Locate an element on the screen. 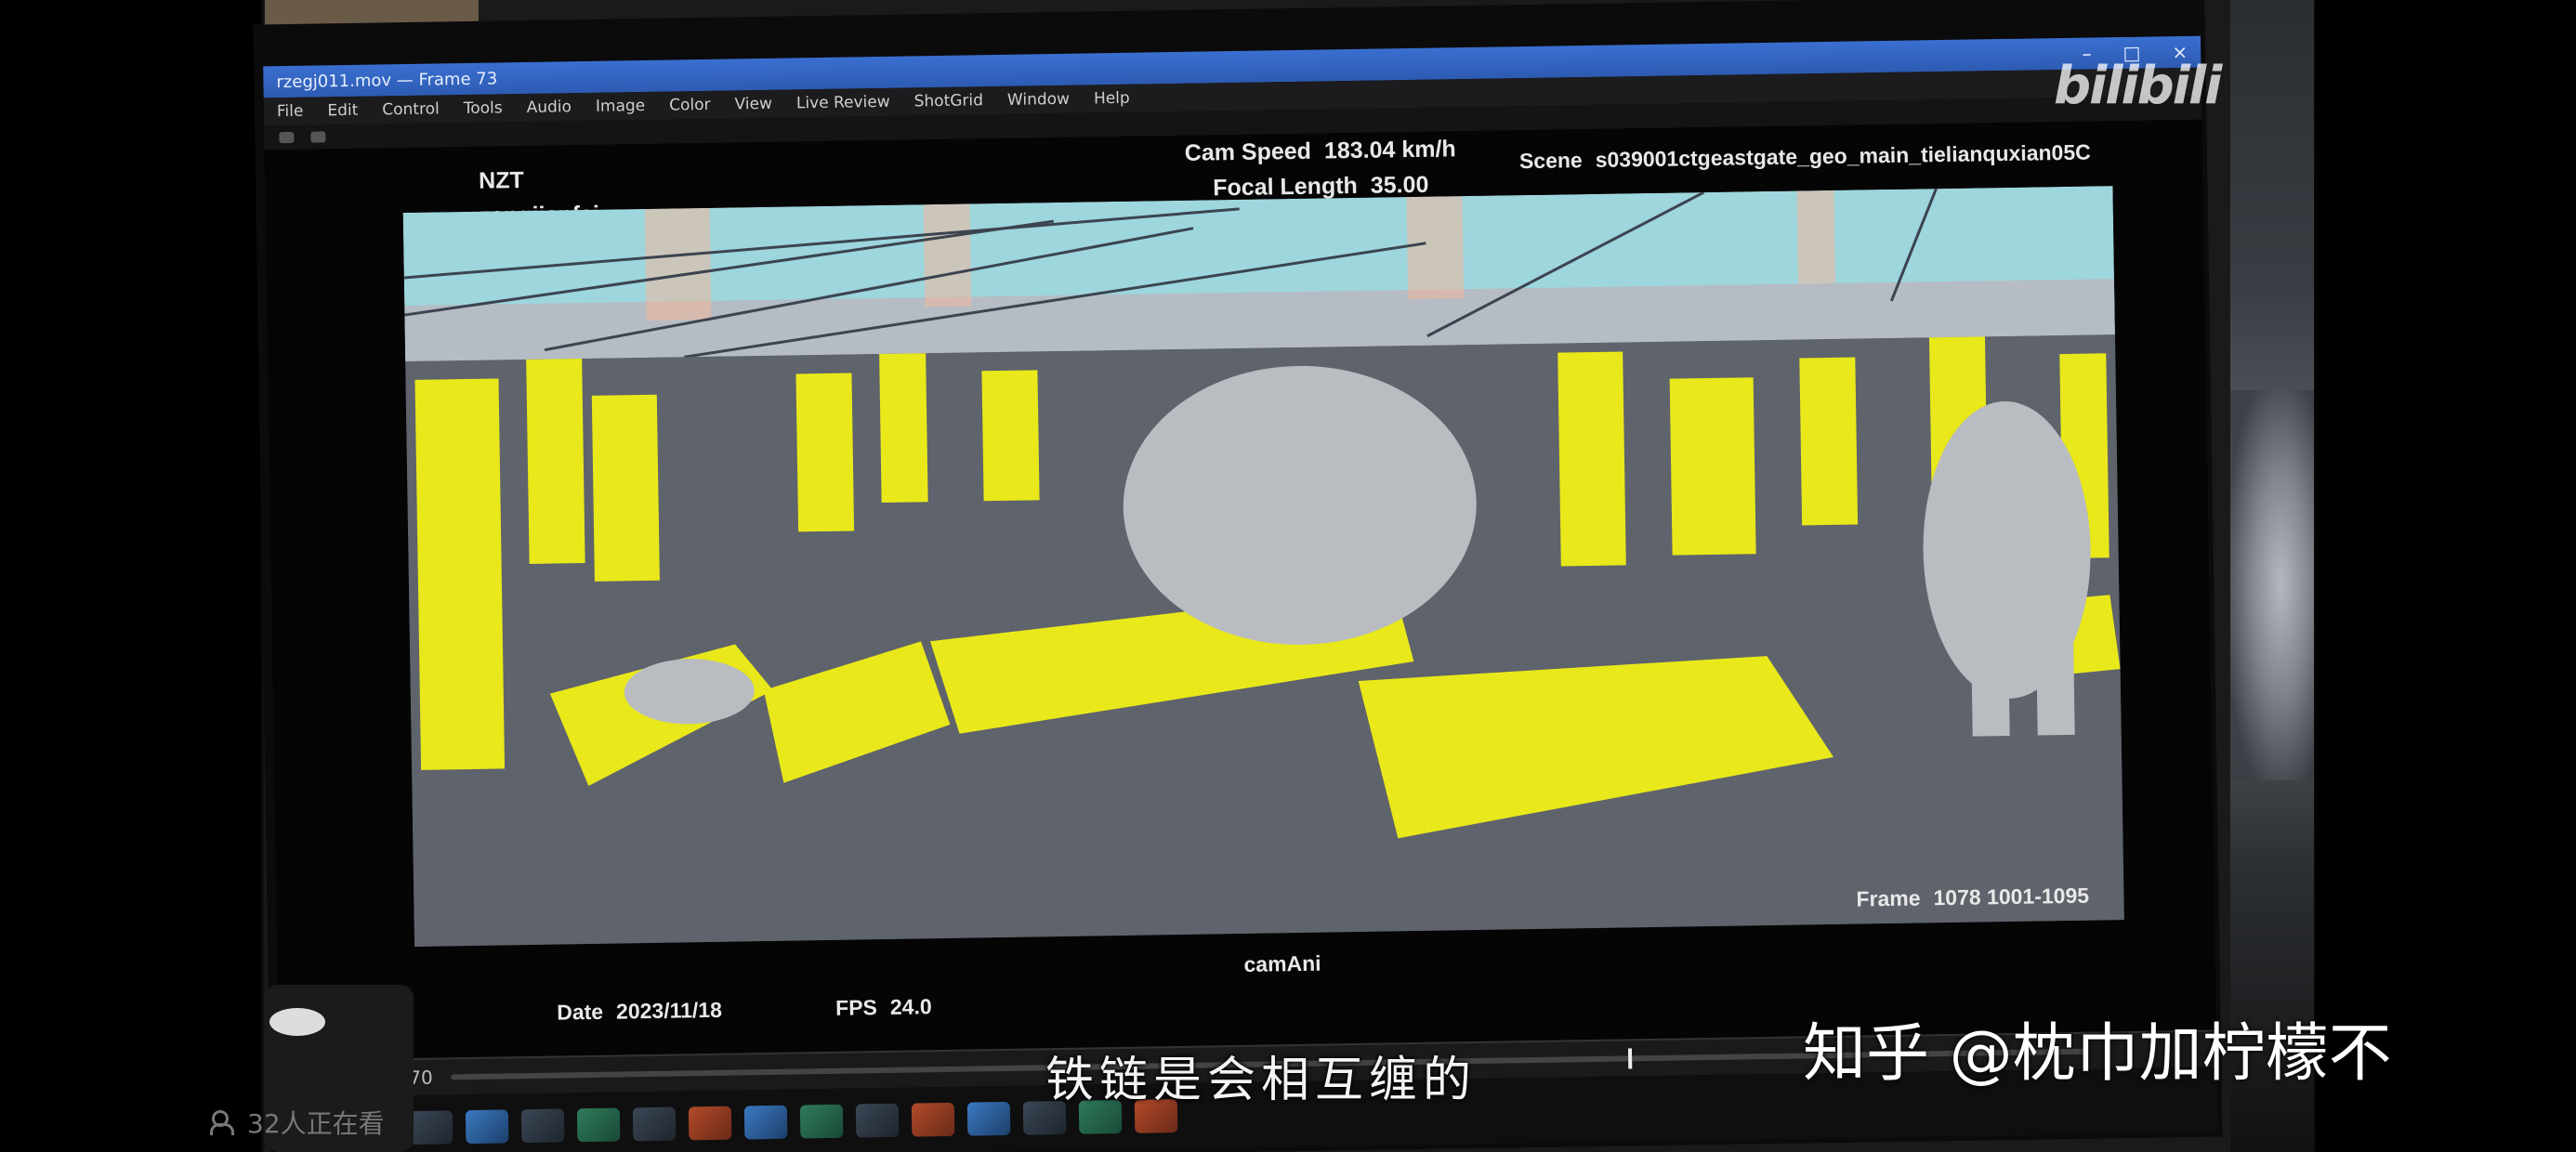 This screenshot has height=1152, width=2576. hud-cam-speed-label: Cam Speed is located at coordinates (1248, 151).